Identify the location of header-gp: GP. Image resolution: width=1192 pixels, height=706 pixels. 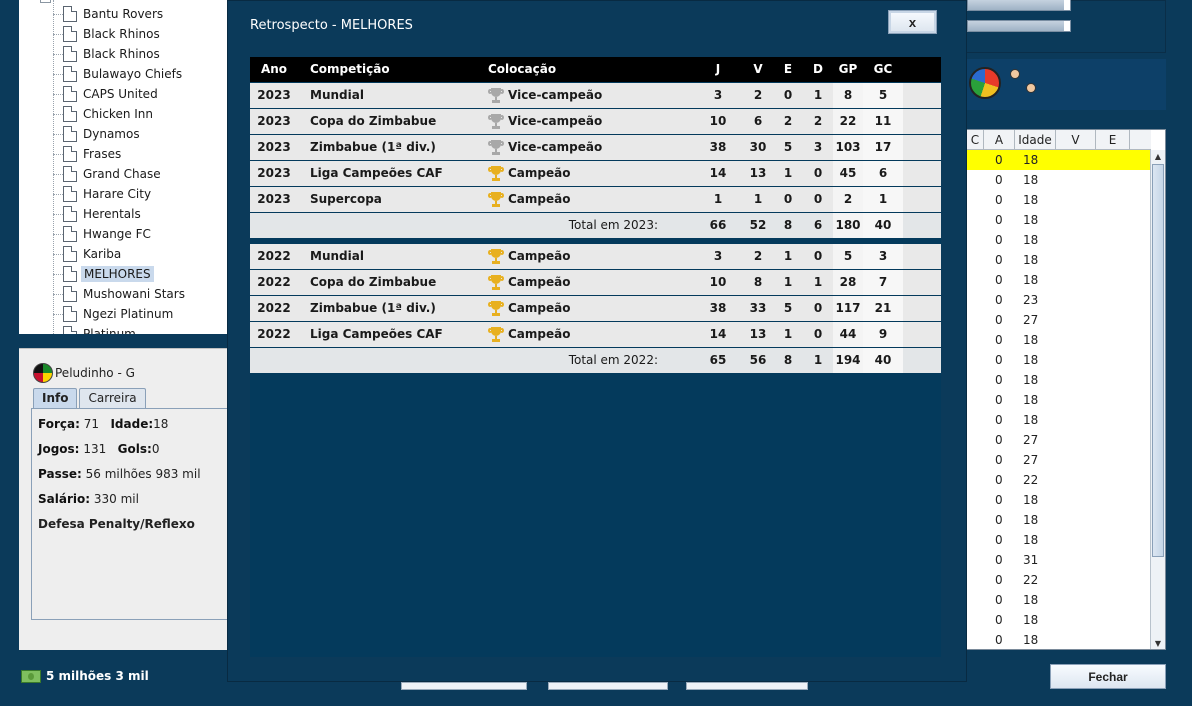
(848, 69).